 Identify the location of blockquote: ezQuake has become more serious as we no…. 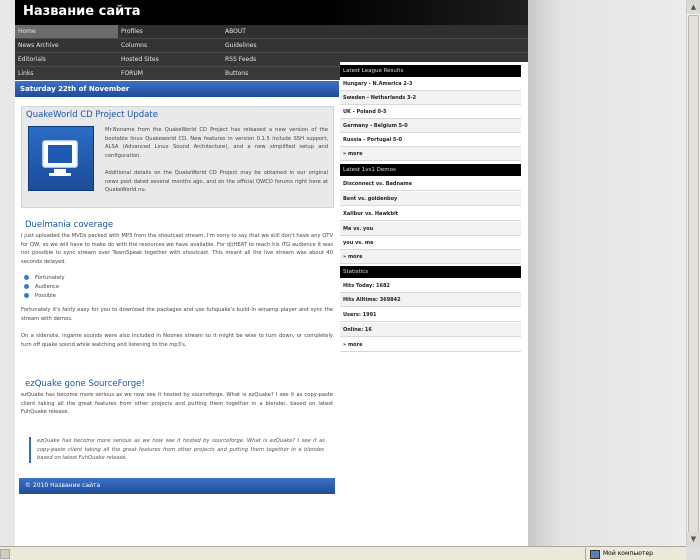
(177, 450).